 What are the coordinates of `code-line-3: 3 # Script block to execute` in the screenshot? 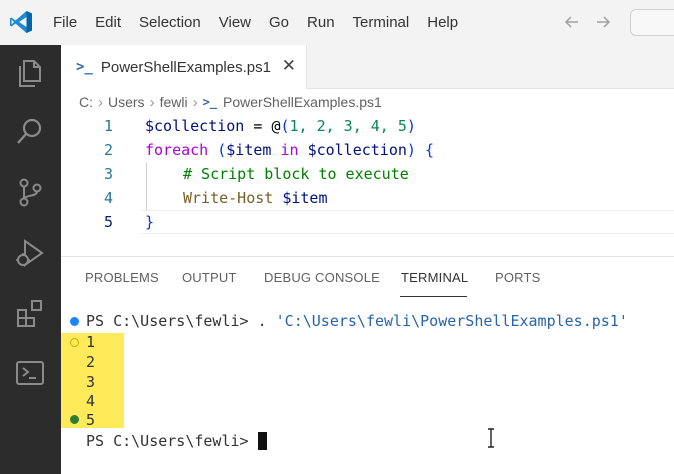 It's located at (367, 174).